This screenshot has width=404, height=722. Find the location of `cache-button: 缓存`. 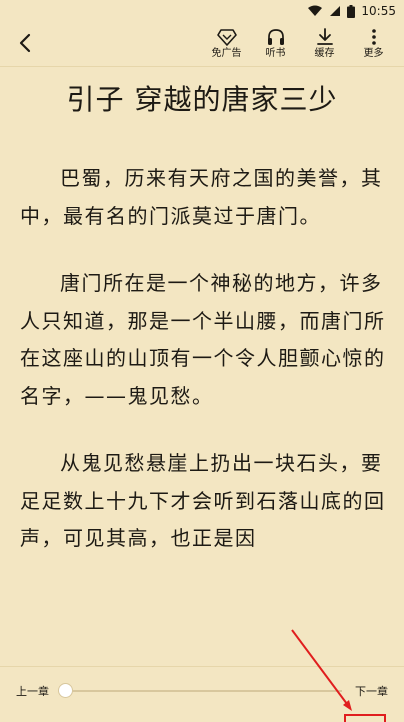

cache-button: 缓存 is located at coordinates (324, 44).